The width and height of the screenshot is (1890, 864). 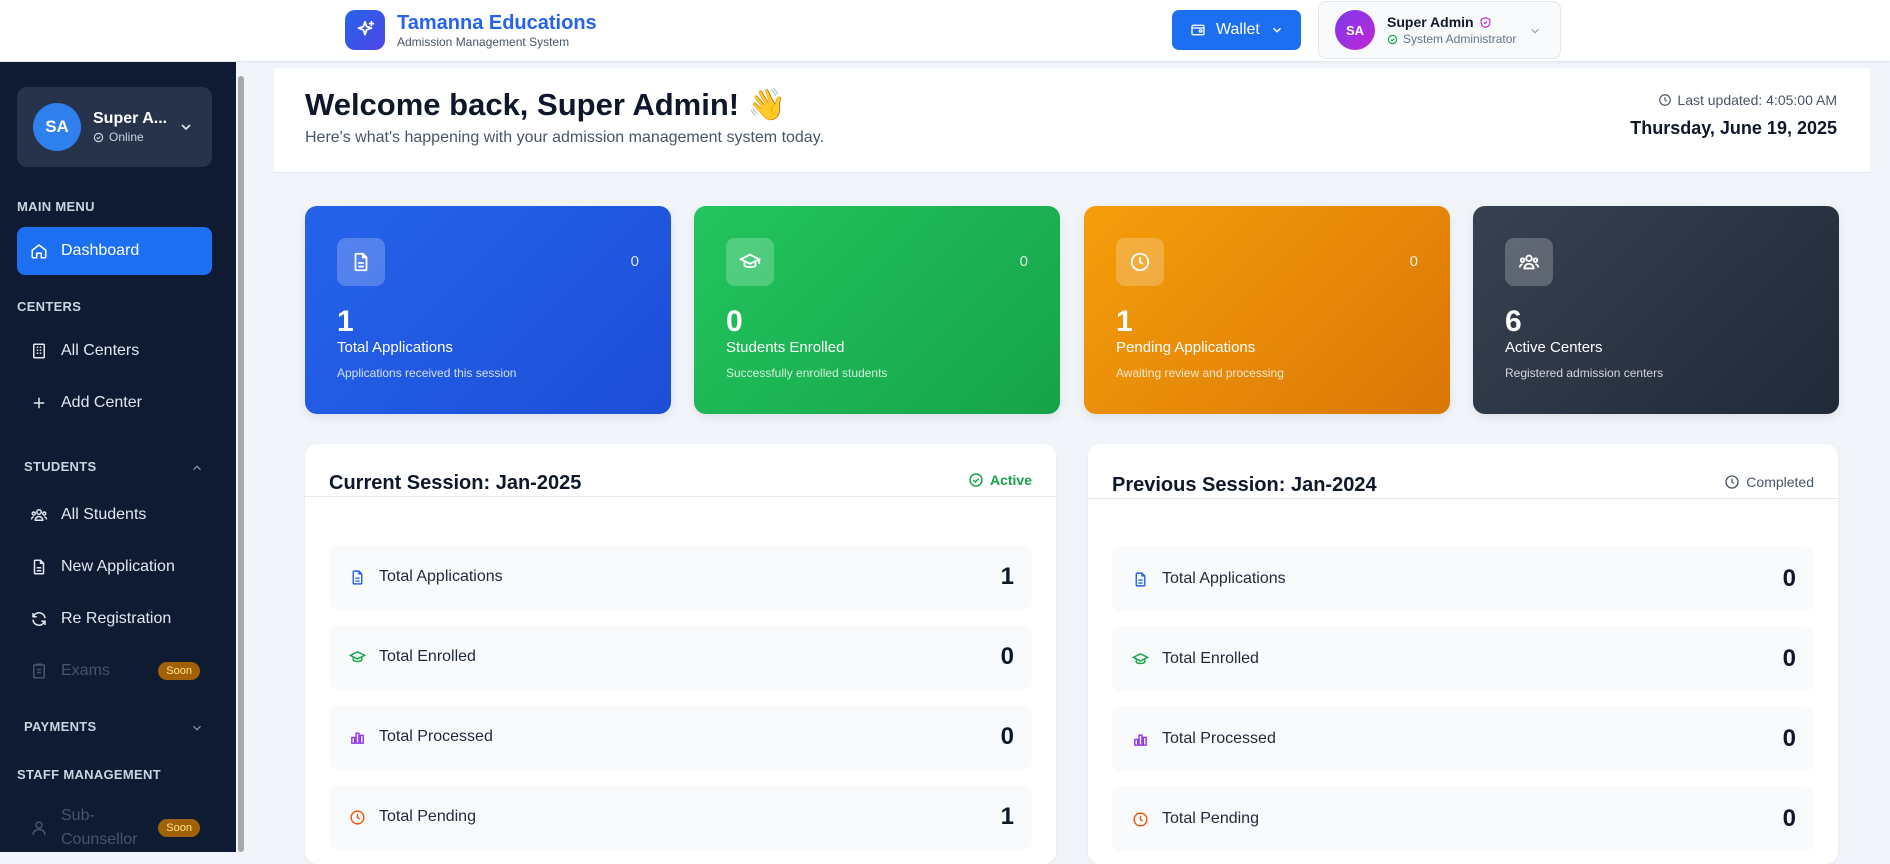 I want to click on sidebar-item-all-centers: All Centers, so click(x=114, y=351).